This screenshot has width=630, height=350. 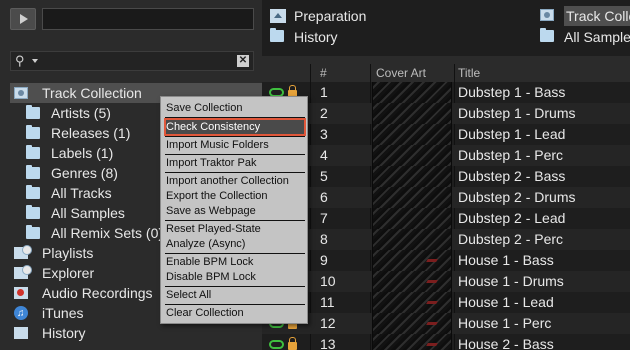 I want to click on table-row: 2 Dubstep 1 - Drums, so click(x=446, y=113).